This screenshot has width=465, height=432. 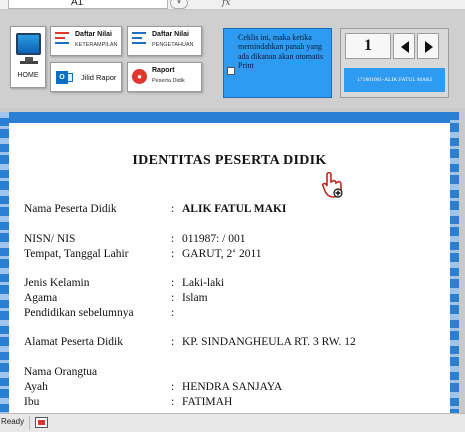 What do you see at coordinates (168, 81) in the screenshot?
I see `button-subtitle: Peserta Didik` at bounding box center [168, 81].